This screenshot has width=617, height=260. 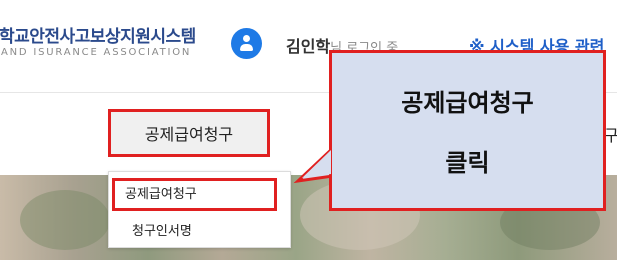 I want to click on dropdown-item-claimant-signature: 청구인서명, so click(x=162, y=229).